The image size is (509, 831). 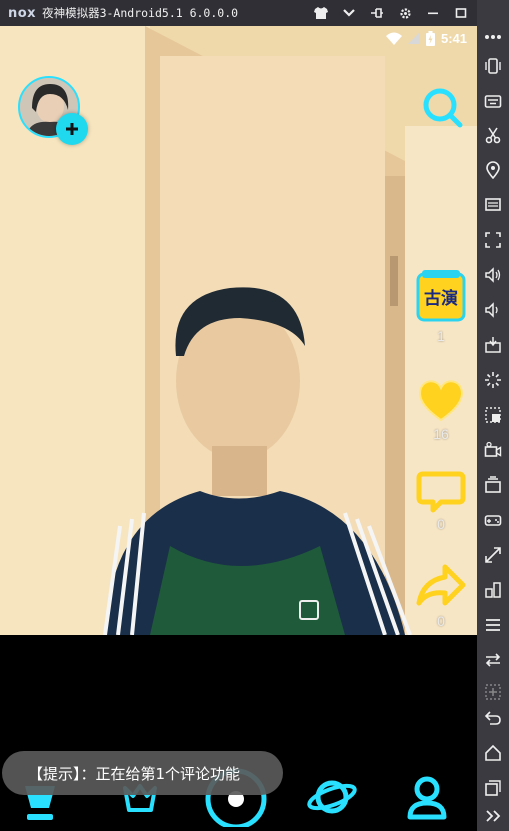 What do you see at coordinates (493, 170) in the screenshot?
I see `location-icon` at bounding box center [493, 170].